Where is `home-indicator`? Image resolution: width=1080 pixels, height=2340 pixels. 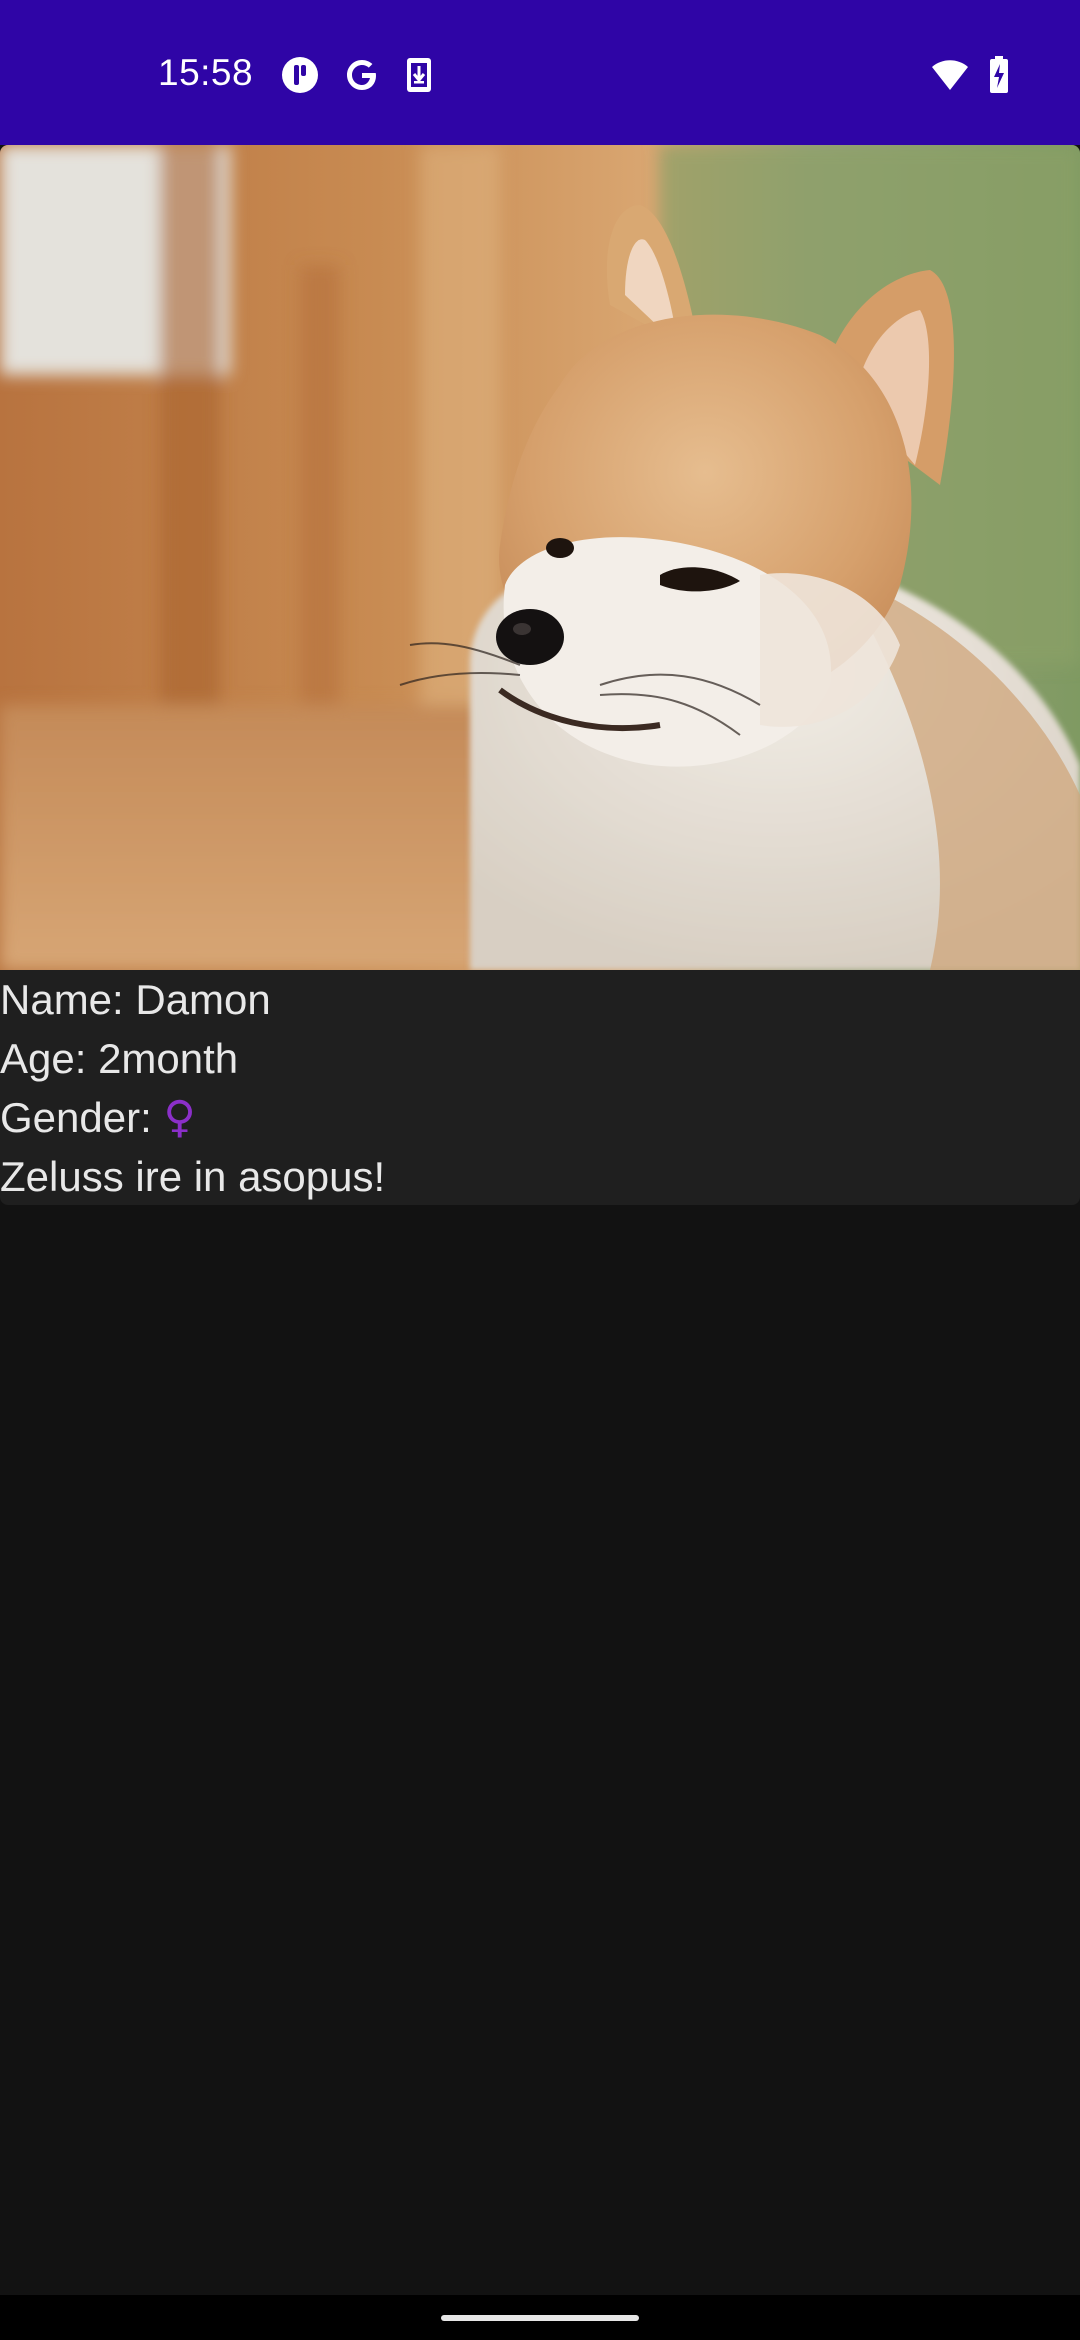
home-indicator is located at coordinates (540, 2318).